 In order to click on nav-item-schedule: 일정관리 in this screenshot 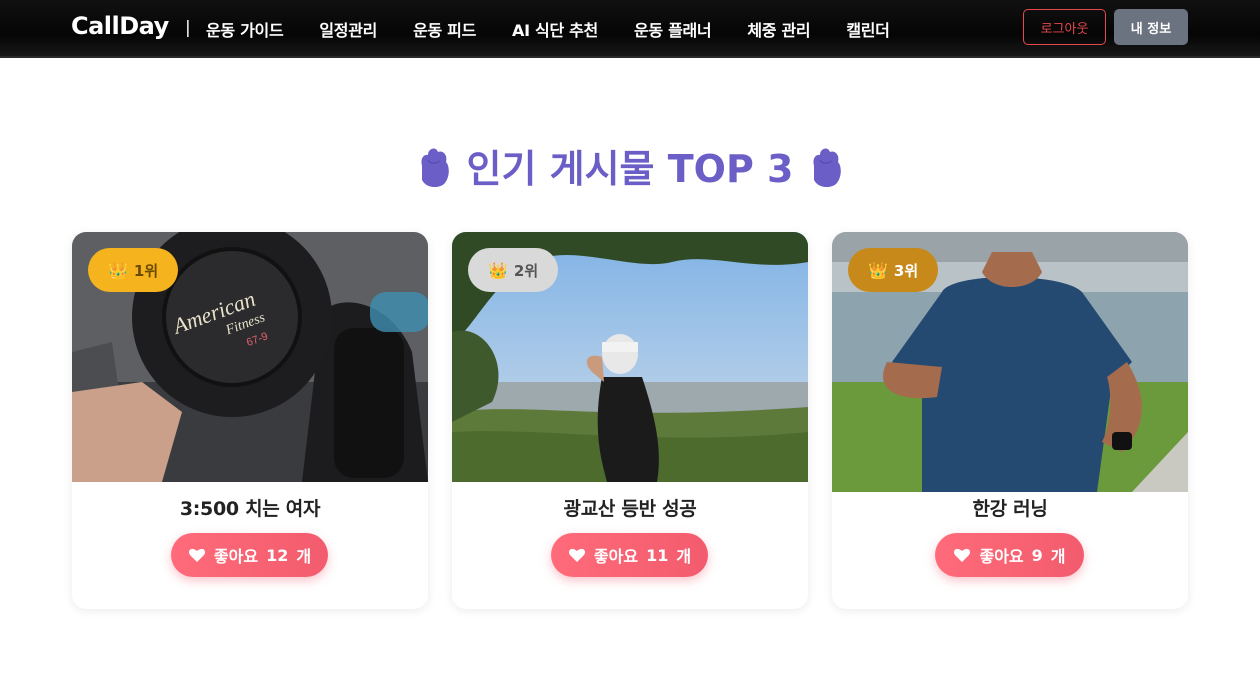, I will do `click(348, 29)`.